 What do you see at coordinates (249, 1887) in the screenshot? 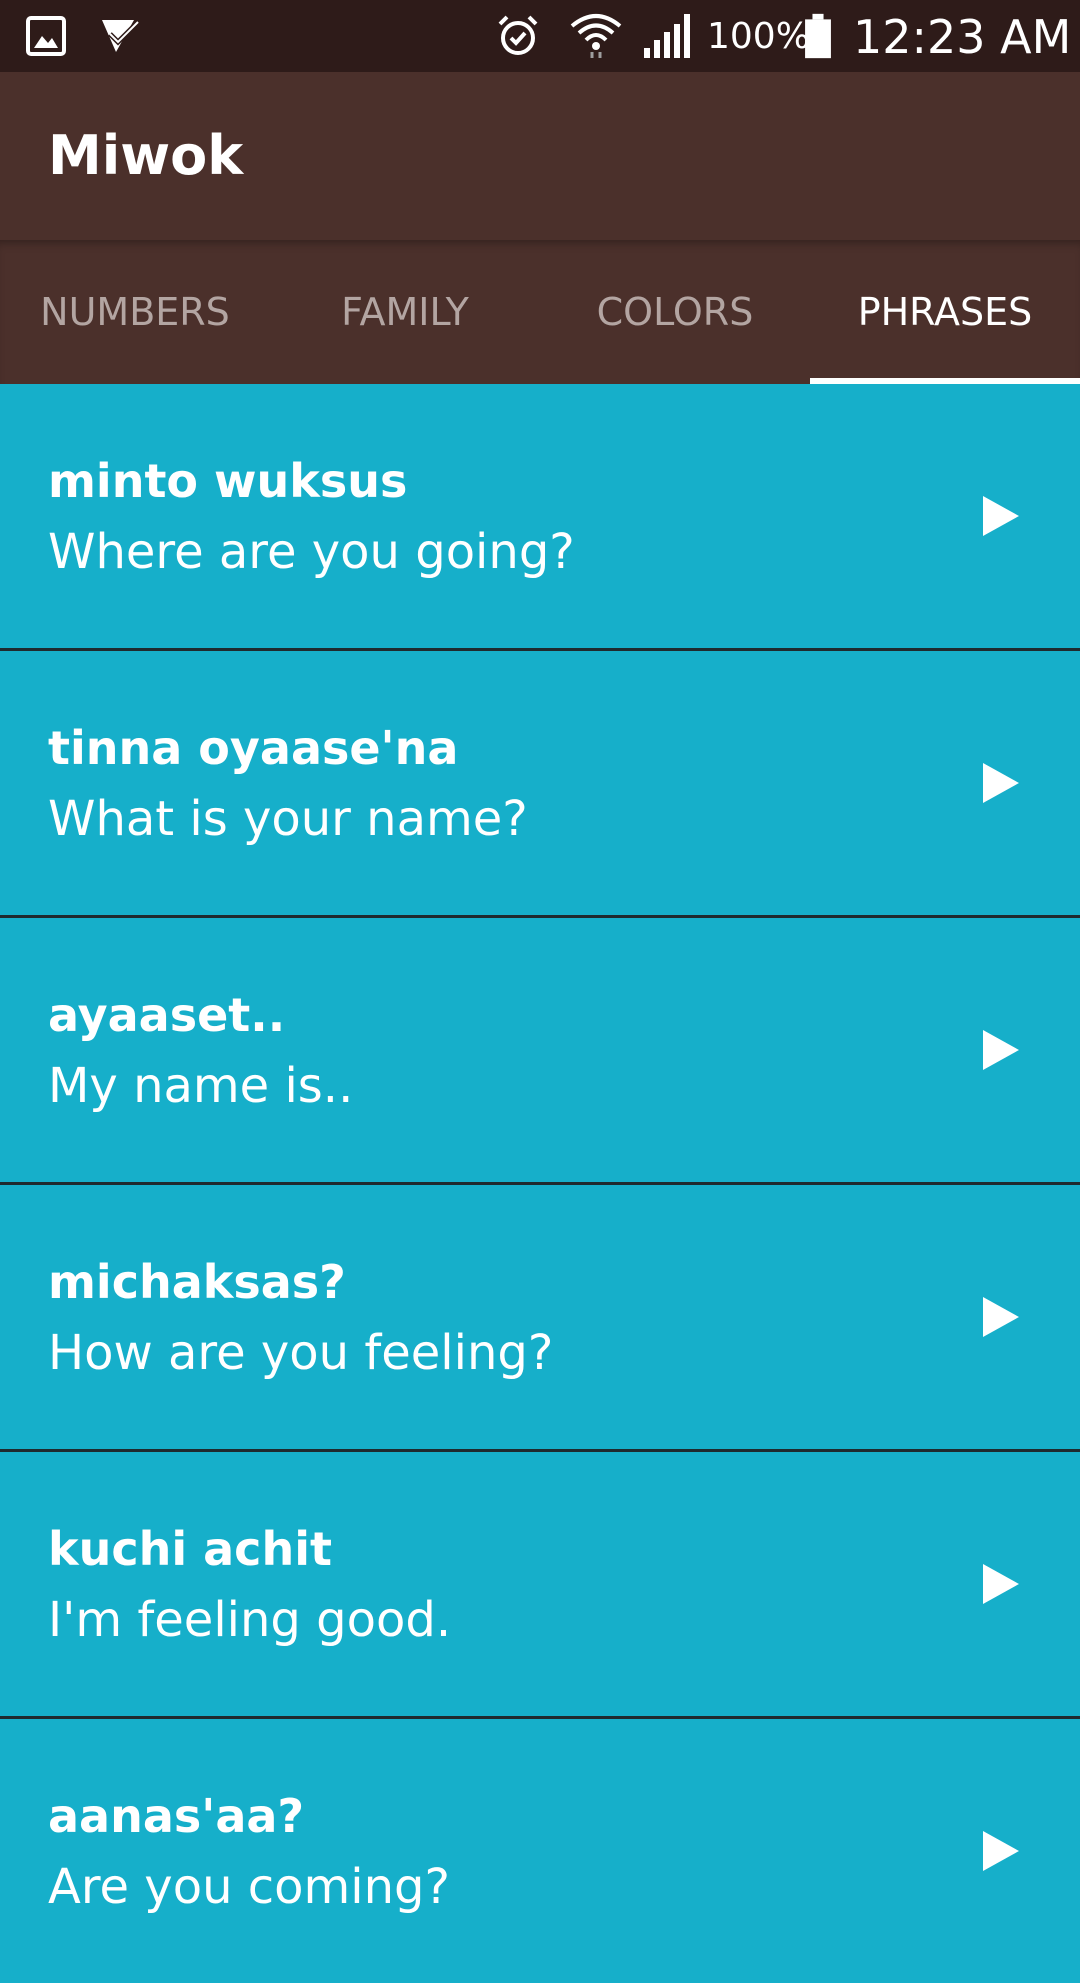
I see `english-text: Are you coming?` at bounding box center [249, 1887].